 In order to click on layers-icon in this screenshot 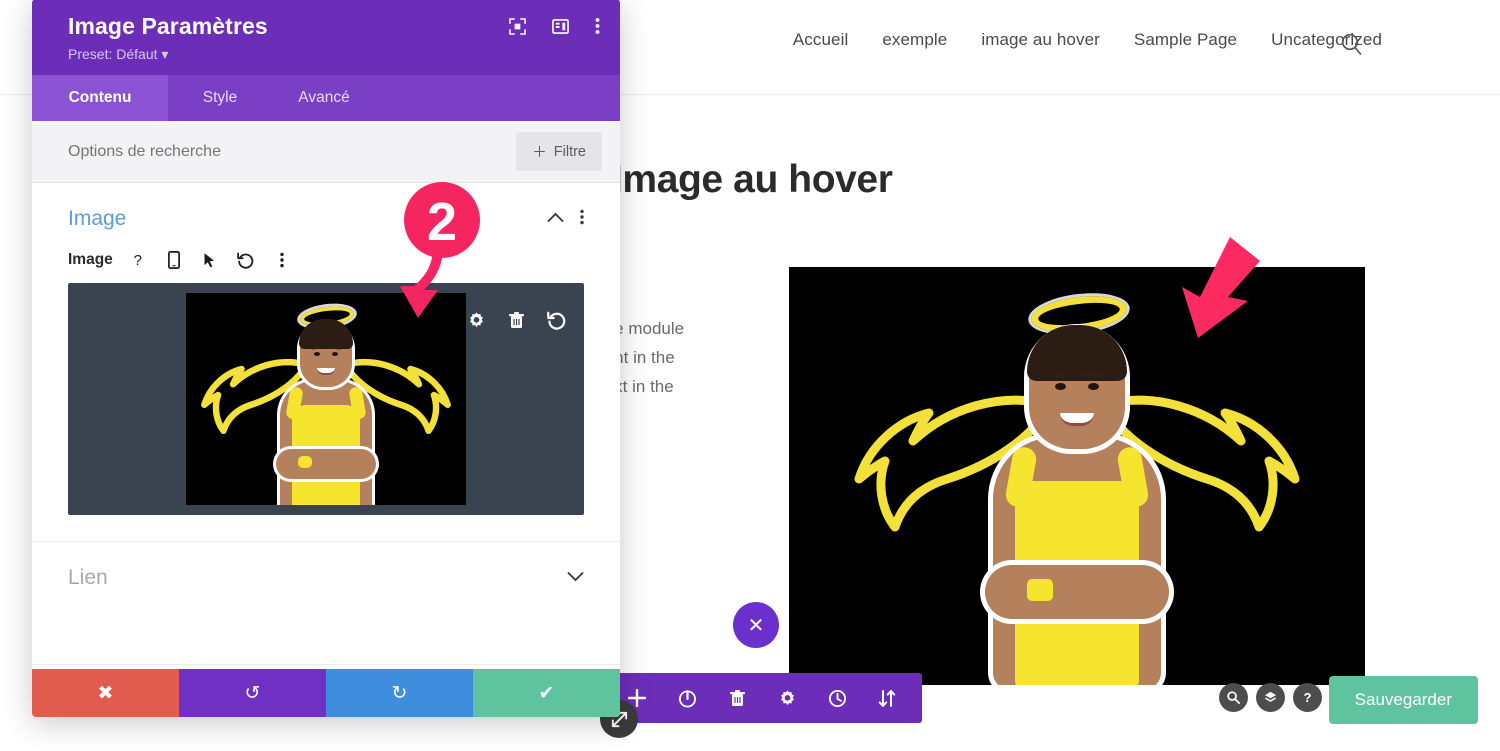, I will do `click(1270, 697)`.